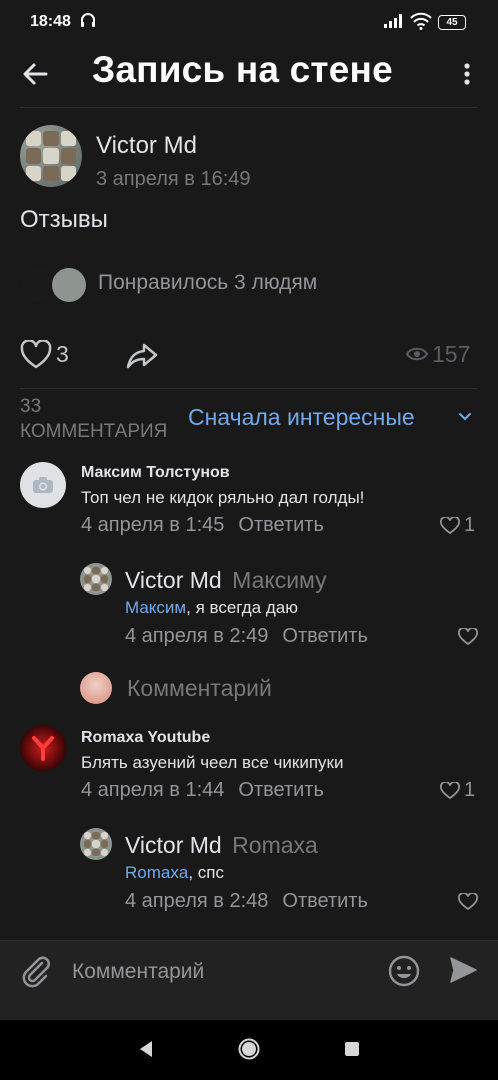 This screenshot has width=498, height=1080. What do you see at coordinates (212, 762) in the screenshot?
I see `comment-text: Блять азуений чеел все чикипуки` at bounding box center [212, 762].